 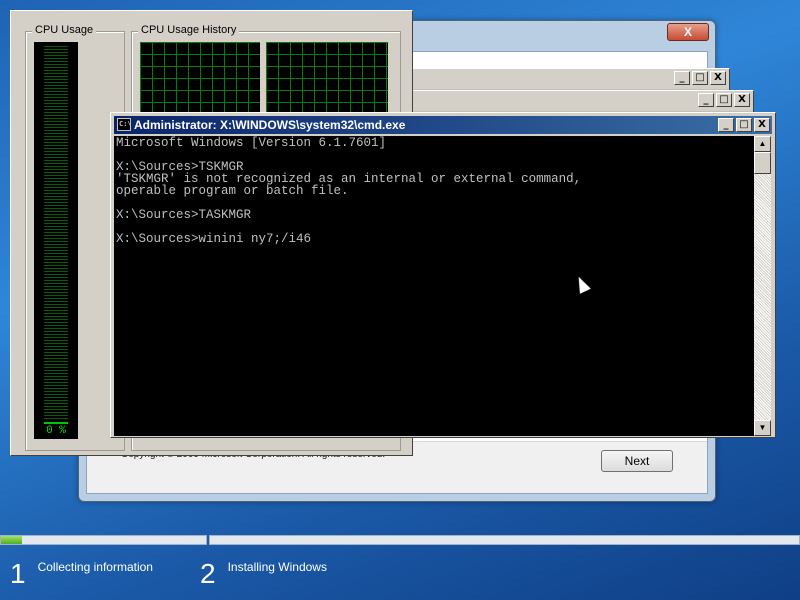 I want to click on cpu-history-label: CPU Usage History, so click(x=189, y=30).